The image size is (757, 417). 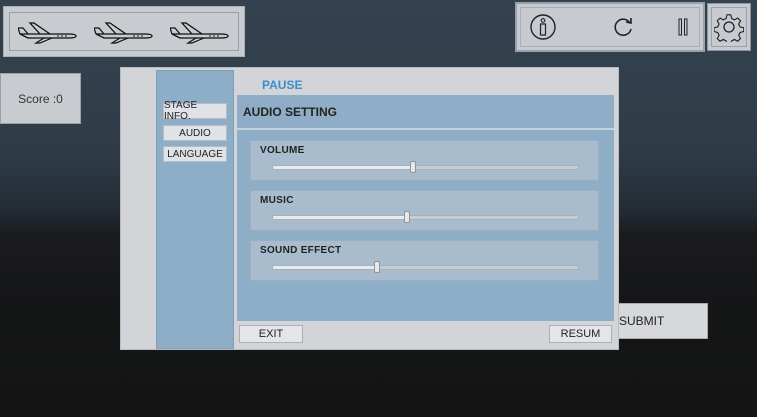 What do you see at coordinates (40, 98) in the screenshot?
I see `score-display: Score :0` at bounding box center [40, 98].